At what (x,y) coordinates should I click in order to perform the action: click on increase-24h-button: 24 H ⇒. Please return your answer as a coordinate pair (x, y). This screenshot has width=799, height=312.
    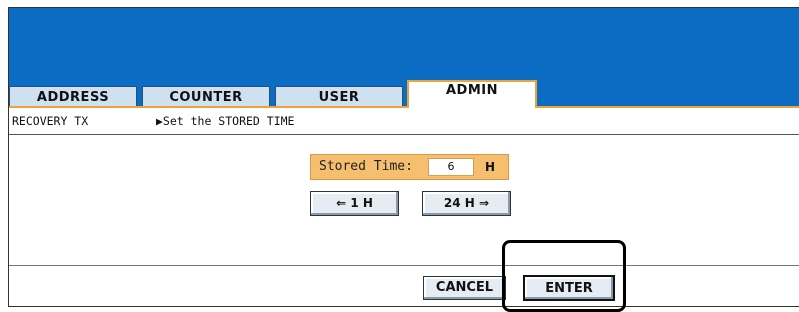
    Looking at the image, I should click on (466, 203).